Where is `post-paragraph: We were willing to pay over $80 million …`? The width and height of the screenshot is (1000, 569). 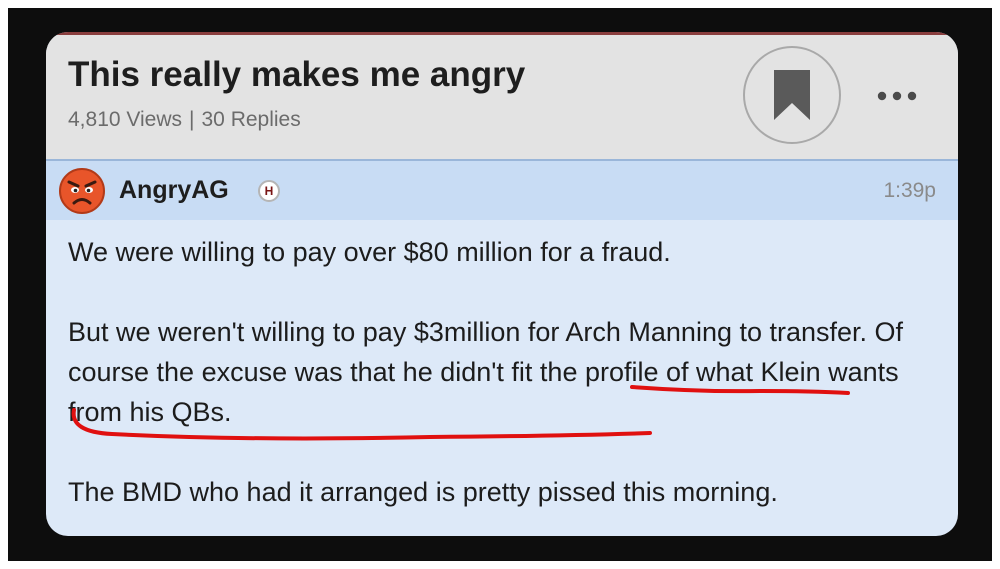 post-paragraph: We were willing to pay over $80 million … is located at coordinates (369, 252).